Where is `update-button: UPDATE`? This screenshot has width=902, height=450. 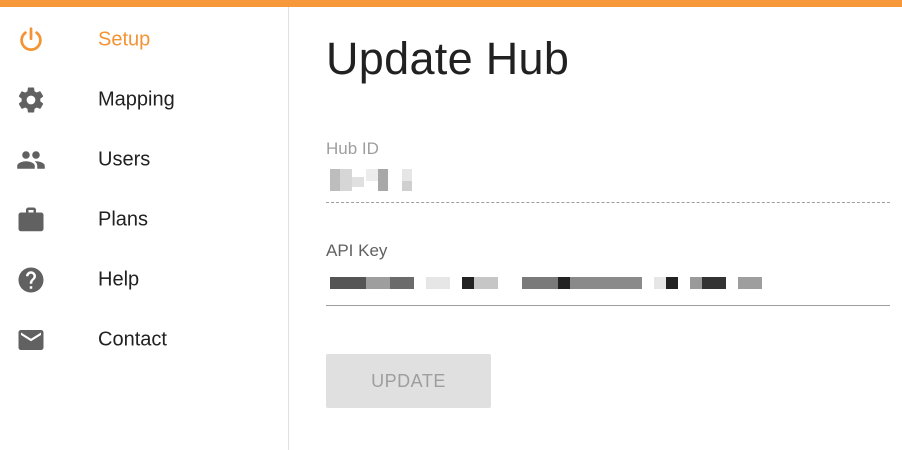
update-button: UPDATE is located at coordinates (408, 381).